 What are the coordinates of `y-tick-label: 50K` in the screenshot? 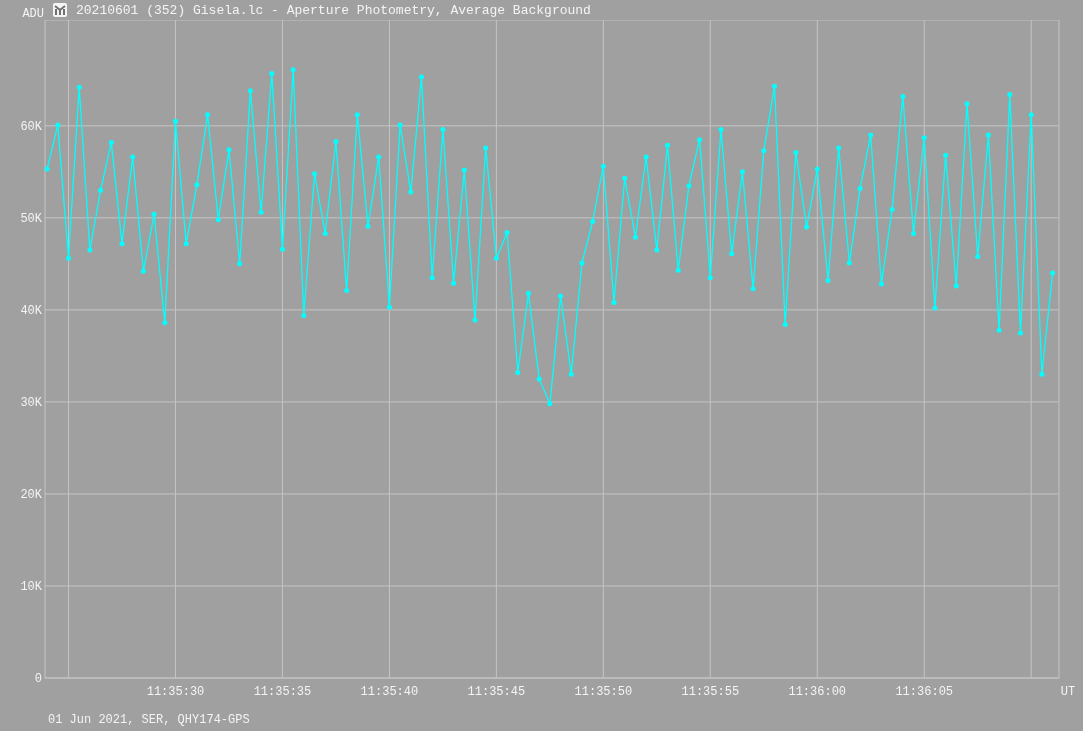 It's located at (31, 218).